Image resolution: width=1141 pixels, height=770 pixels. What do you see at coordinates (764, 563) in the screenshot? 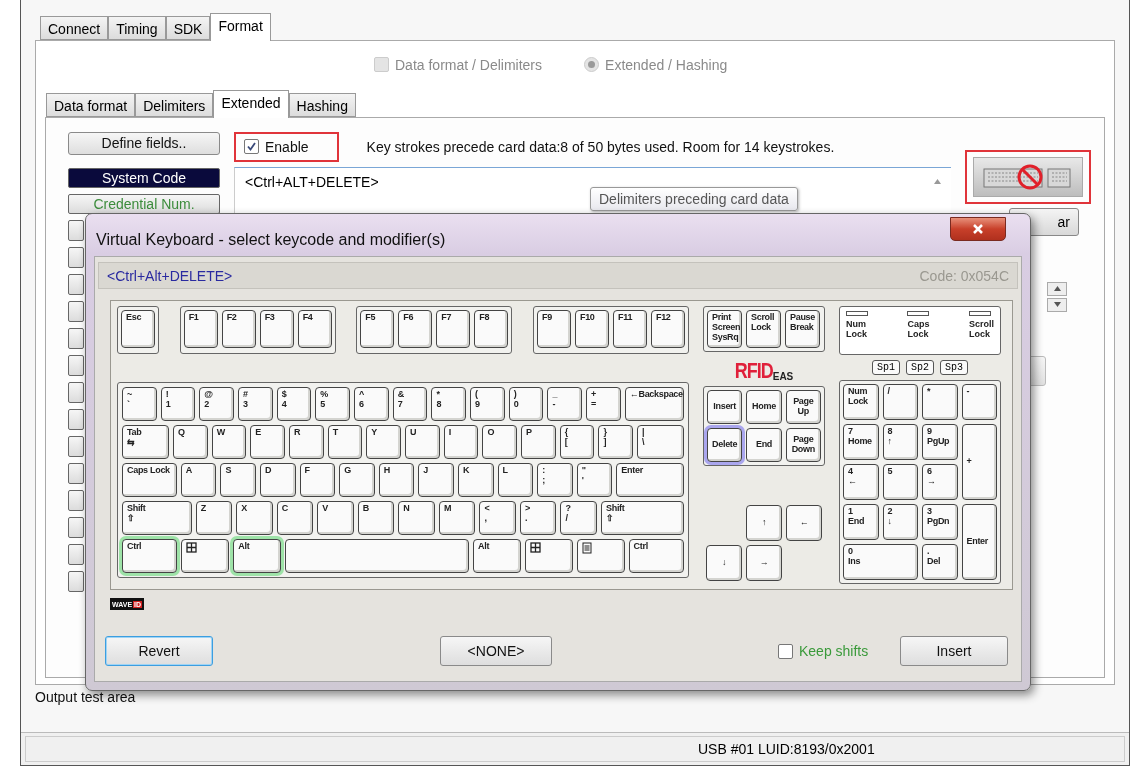
I see `keyboard-key: →` at bounding box center [764, 563].